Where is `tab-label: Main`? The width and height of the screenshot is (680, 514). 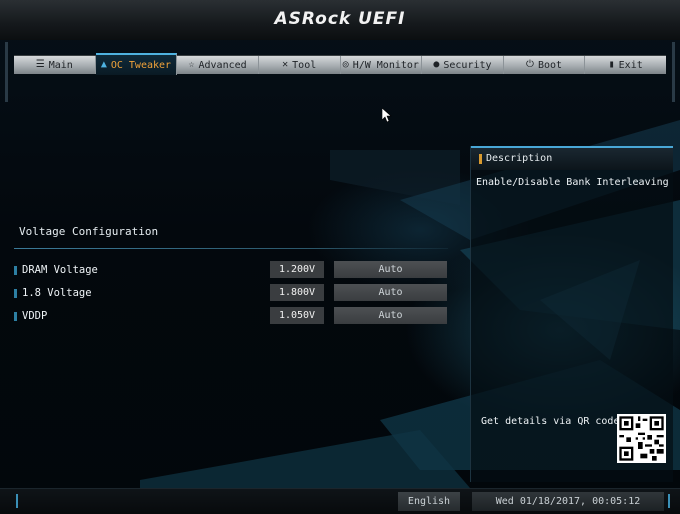 tab-label: Main is located at coordinates (60, 65).